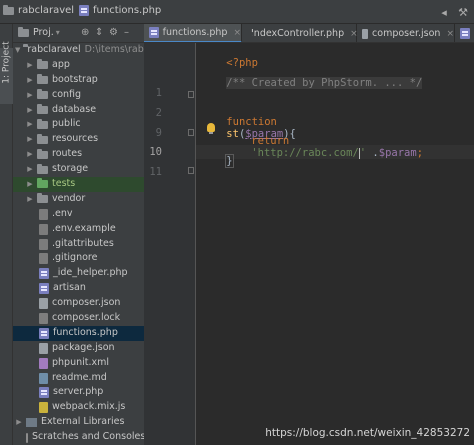  I want to click on code-line-11: }, so click(217, 161).